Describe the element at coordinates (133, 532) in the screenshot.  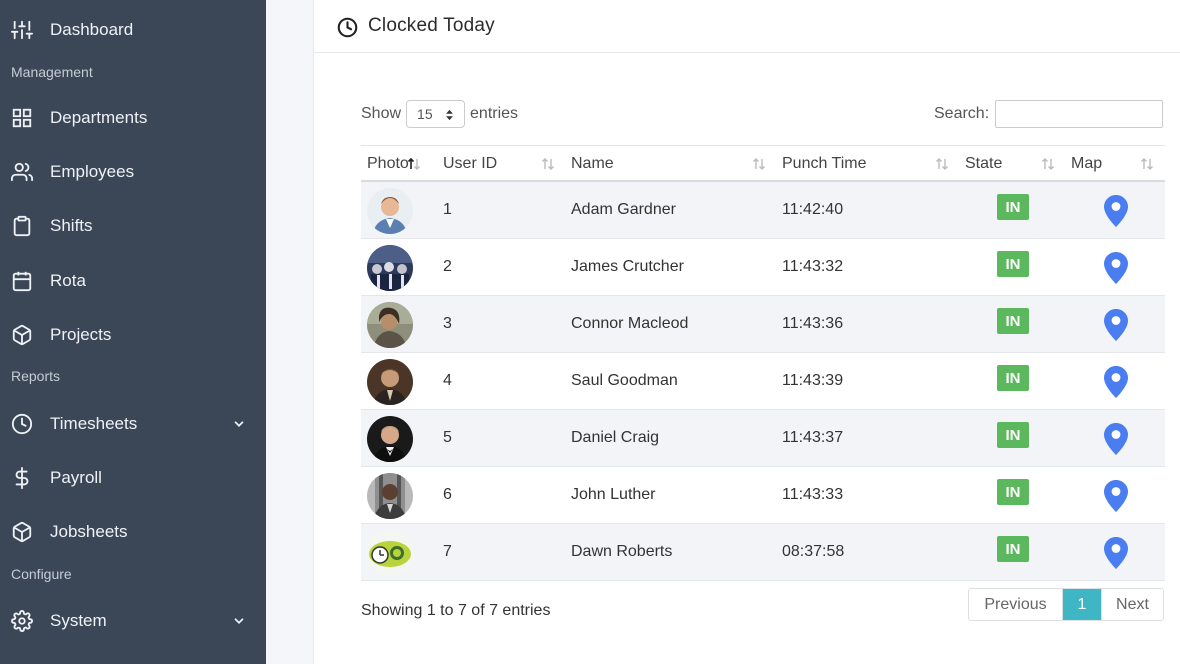
I see `sidebar-item-jobsheets: Jobsheets` at that location.